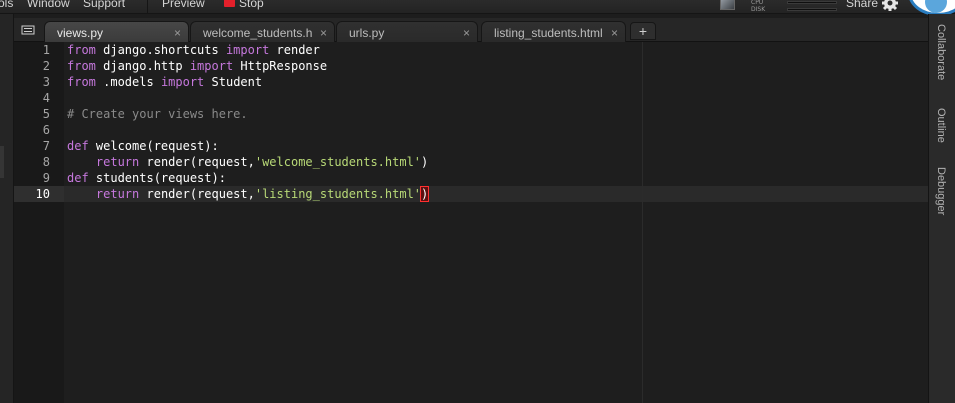  Describe the element at coordinates (812, 2) in the screenshot. I see `cpu-meter` at that location.